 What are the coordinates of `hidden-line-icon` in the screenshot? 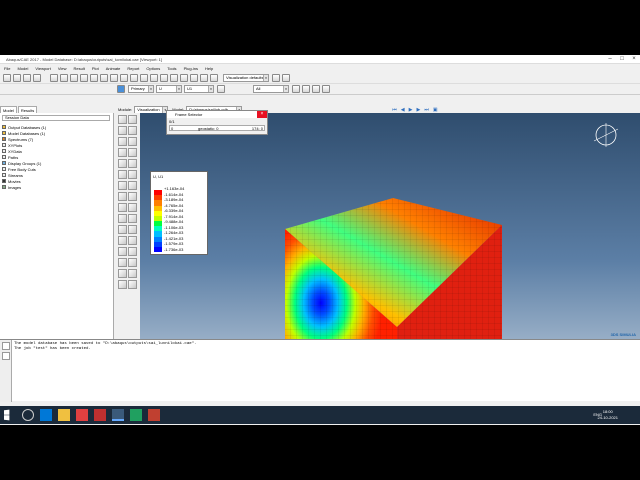 It's located at (154, 78).